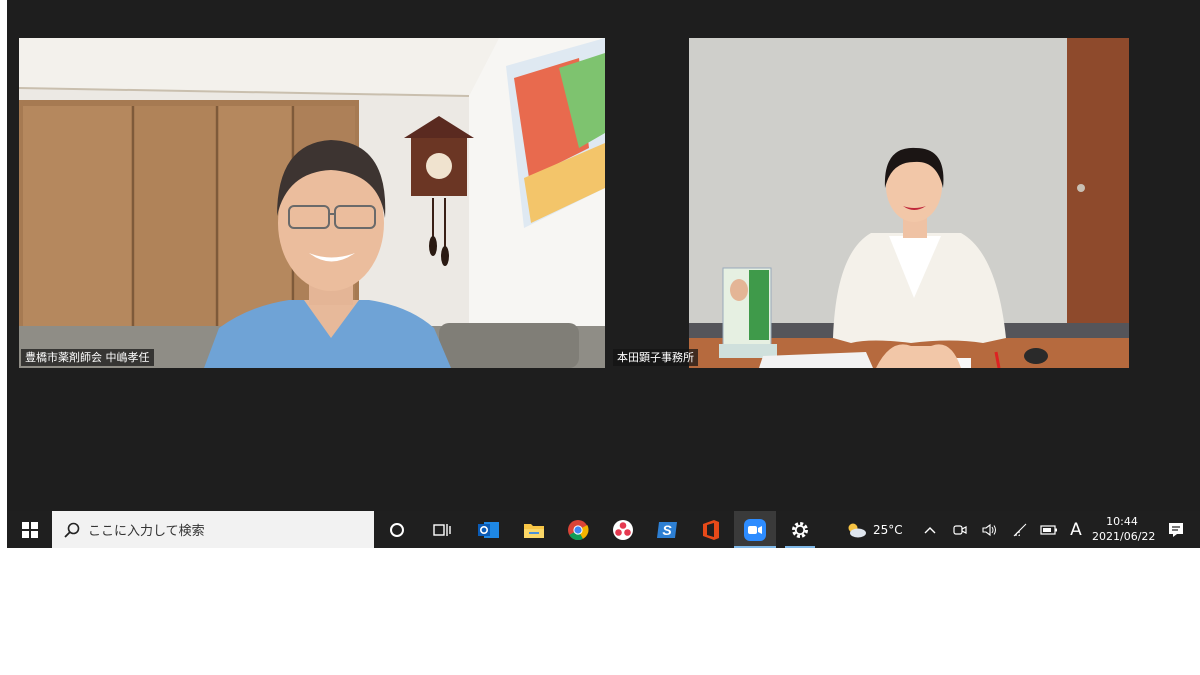 Image resolution: width=1200 pixels, height=675 pixels. Describe the element at coordinates (755, 529) in the screenshot. I see `zoom-icon` at that location.